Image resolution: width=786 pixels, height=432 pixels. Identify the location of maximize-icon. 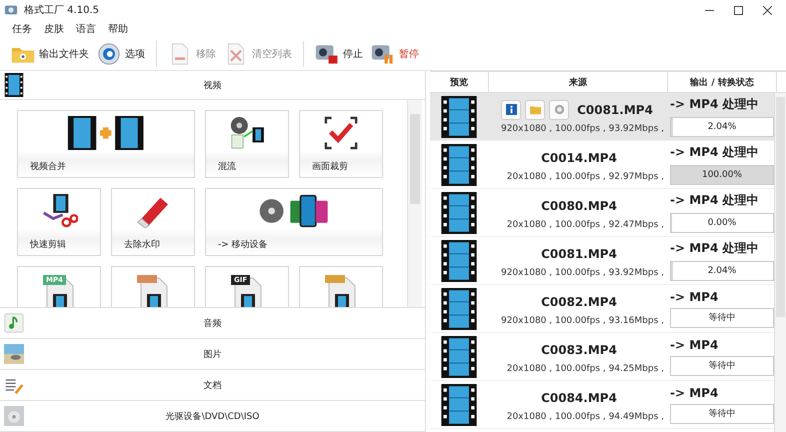
(738, 10).